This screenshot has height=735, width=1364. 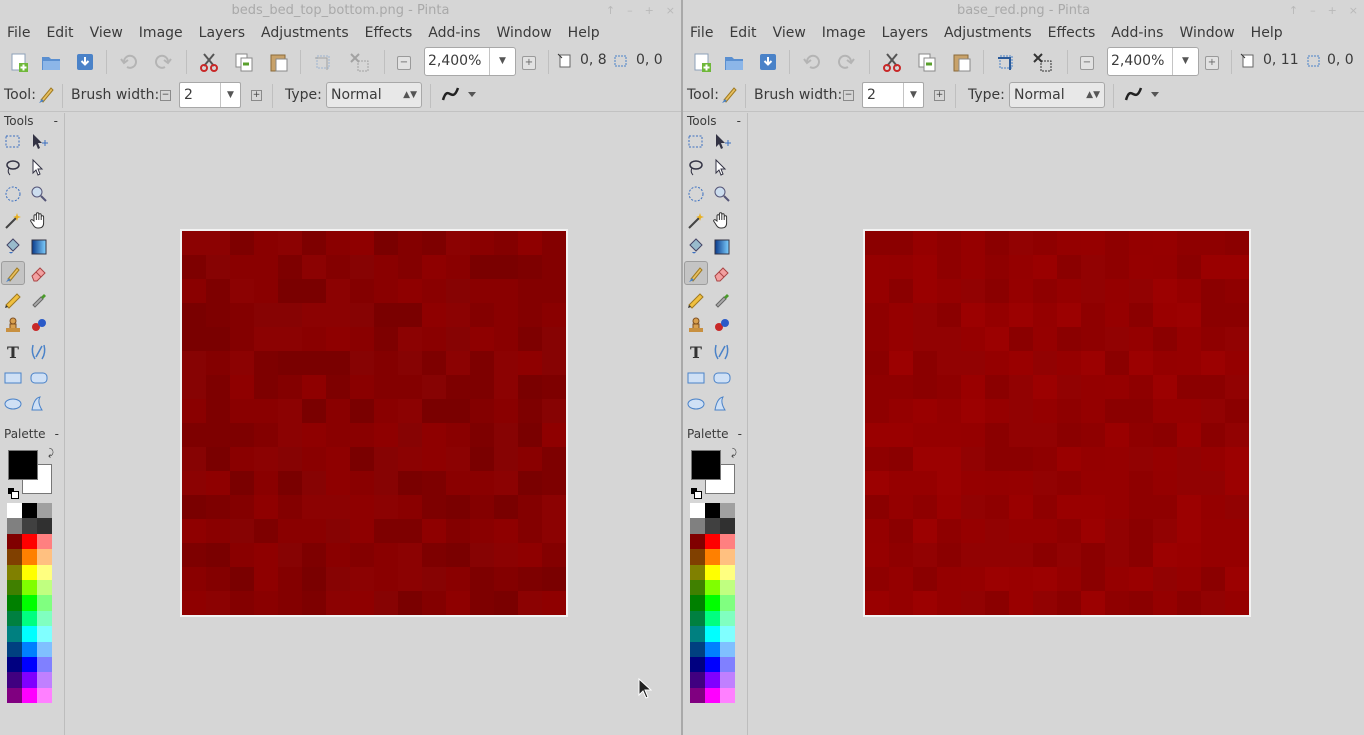 What do you see at coordinates (1293, 11) in the screenshot?
I see `keep-above-icon: ↑` at bounding box center [1293, 11].